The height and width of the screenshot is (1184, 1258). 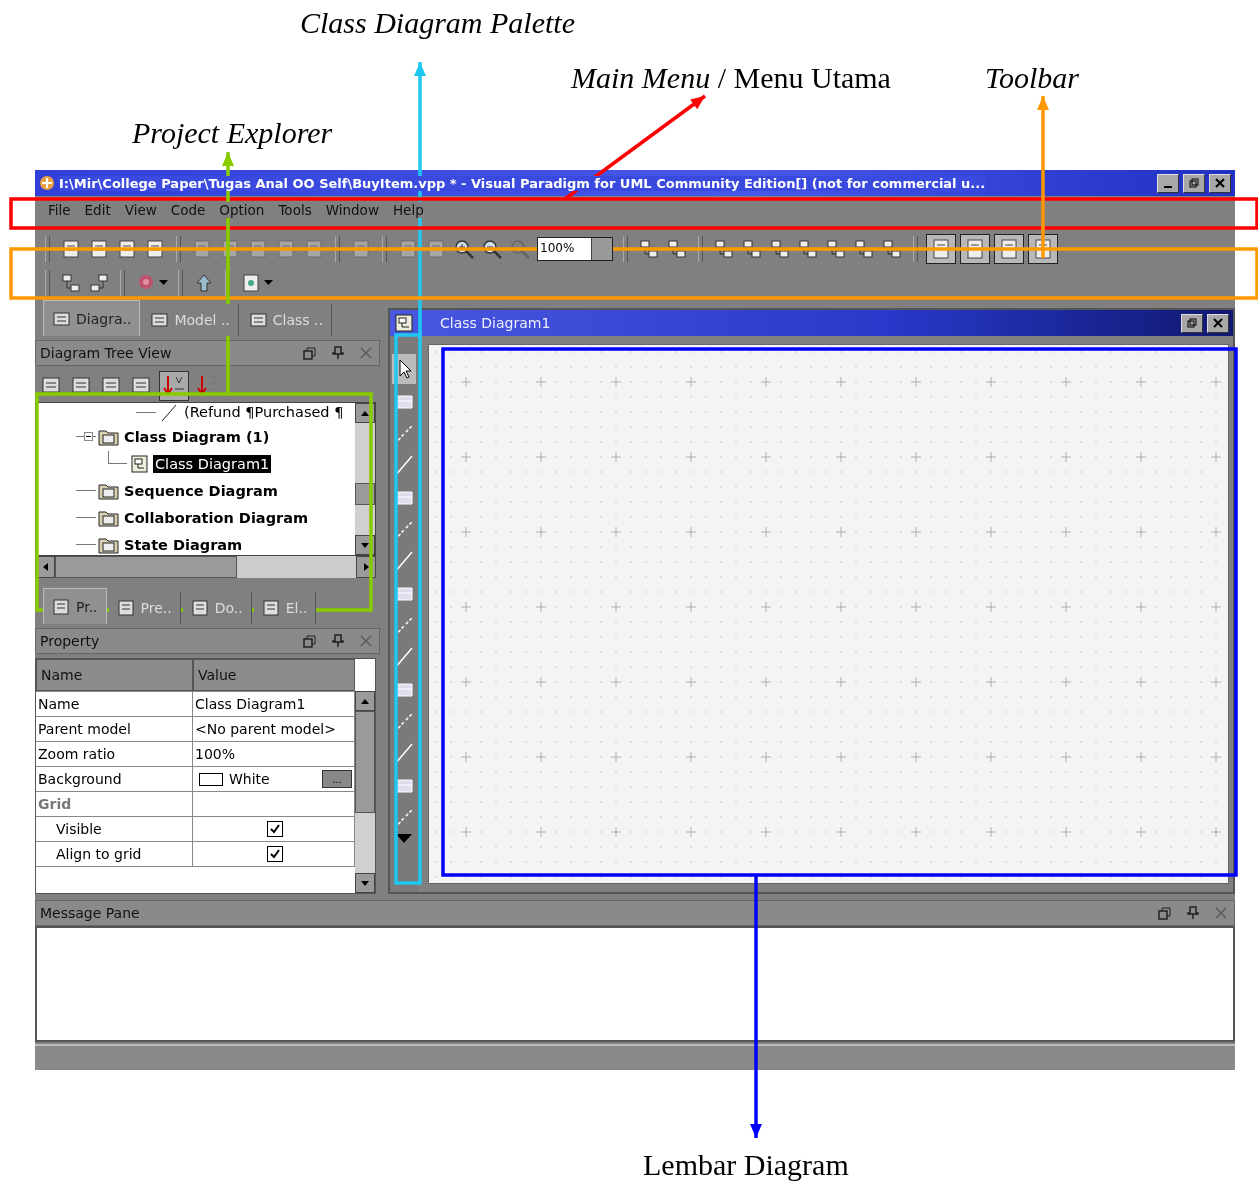 What do you see at coordinates (295, 210) in the screenshot?
I see `menu-item: Tools` at bounding box center [295, 210].